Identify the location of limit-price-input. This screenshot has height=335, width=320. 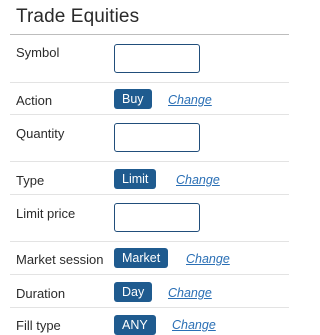
(157, 217).